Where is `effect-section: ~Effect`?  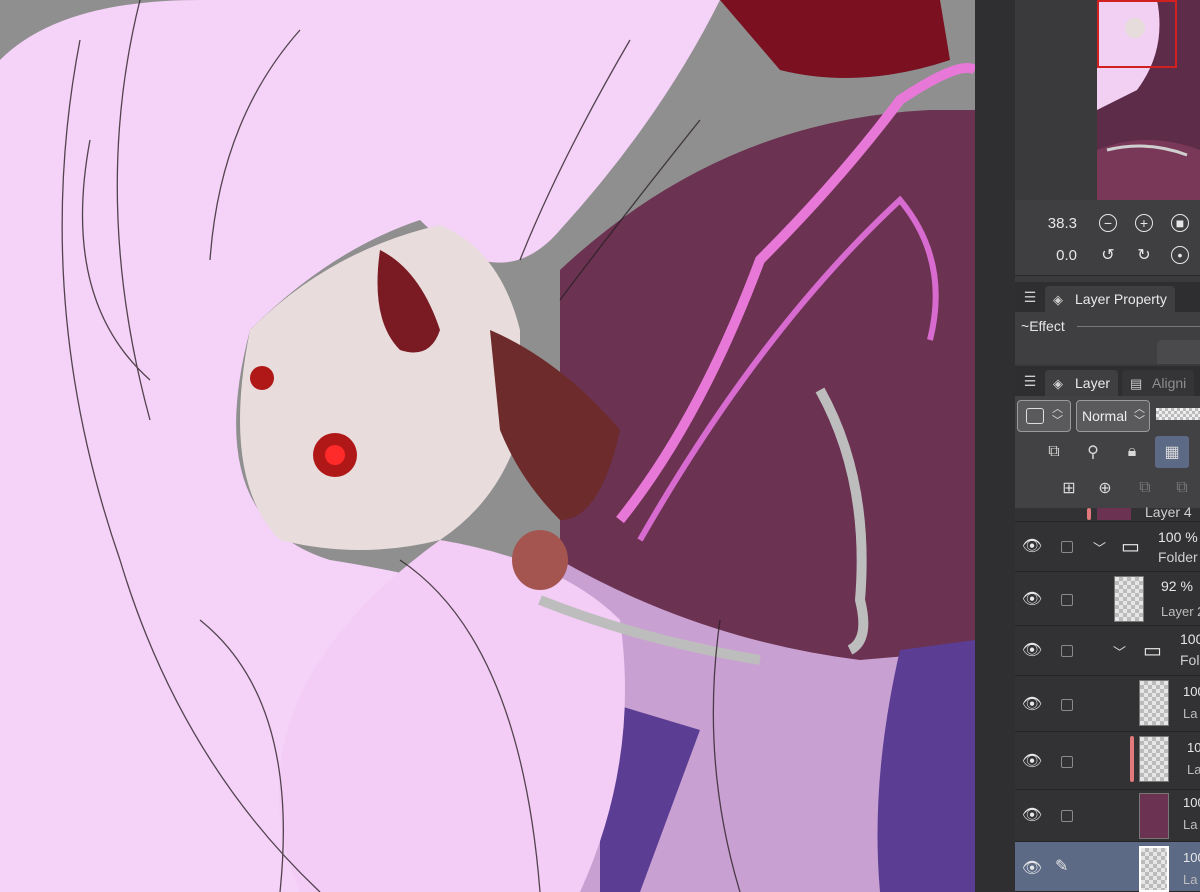
effect-section: ~Effect is located at coordinates (1107, 338).